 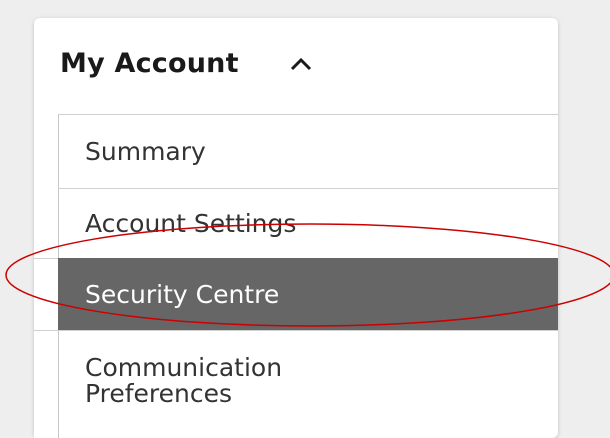 I want to click on menu-item-account-settings: Account Settings, so click(x=308, y=223).